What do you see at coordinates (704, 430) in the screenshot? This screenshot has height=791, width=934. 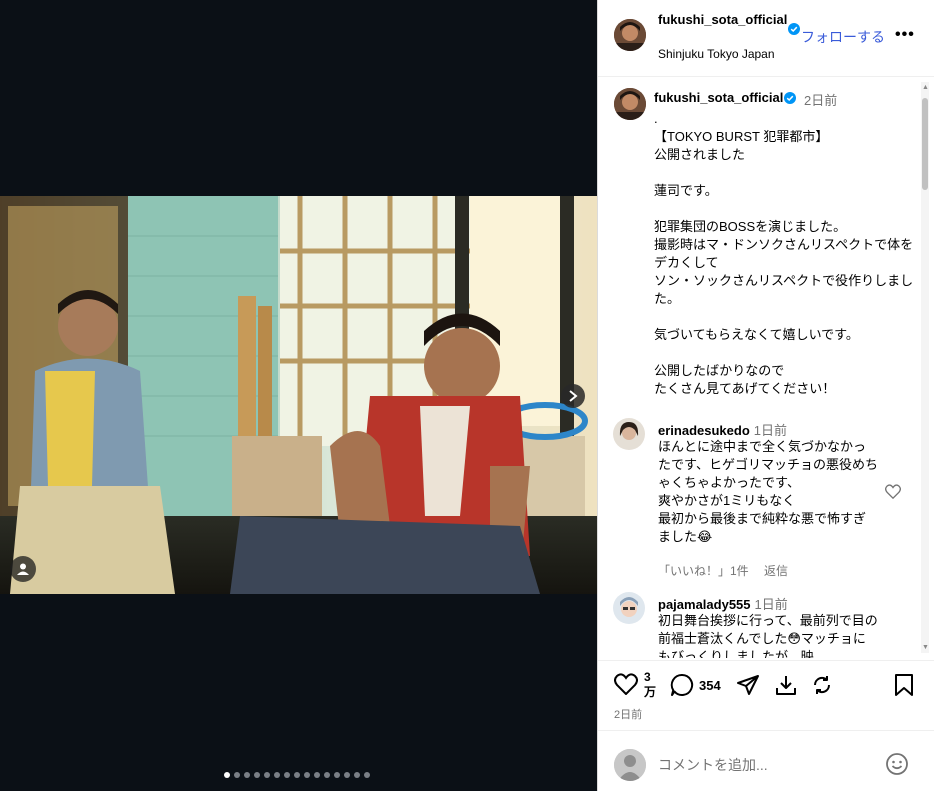 I see `commenter-username-text: erinadesukedo` at bounding box center [704, 430].